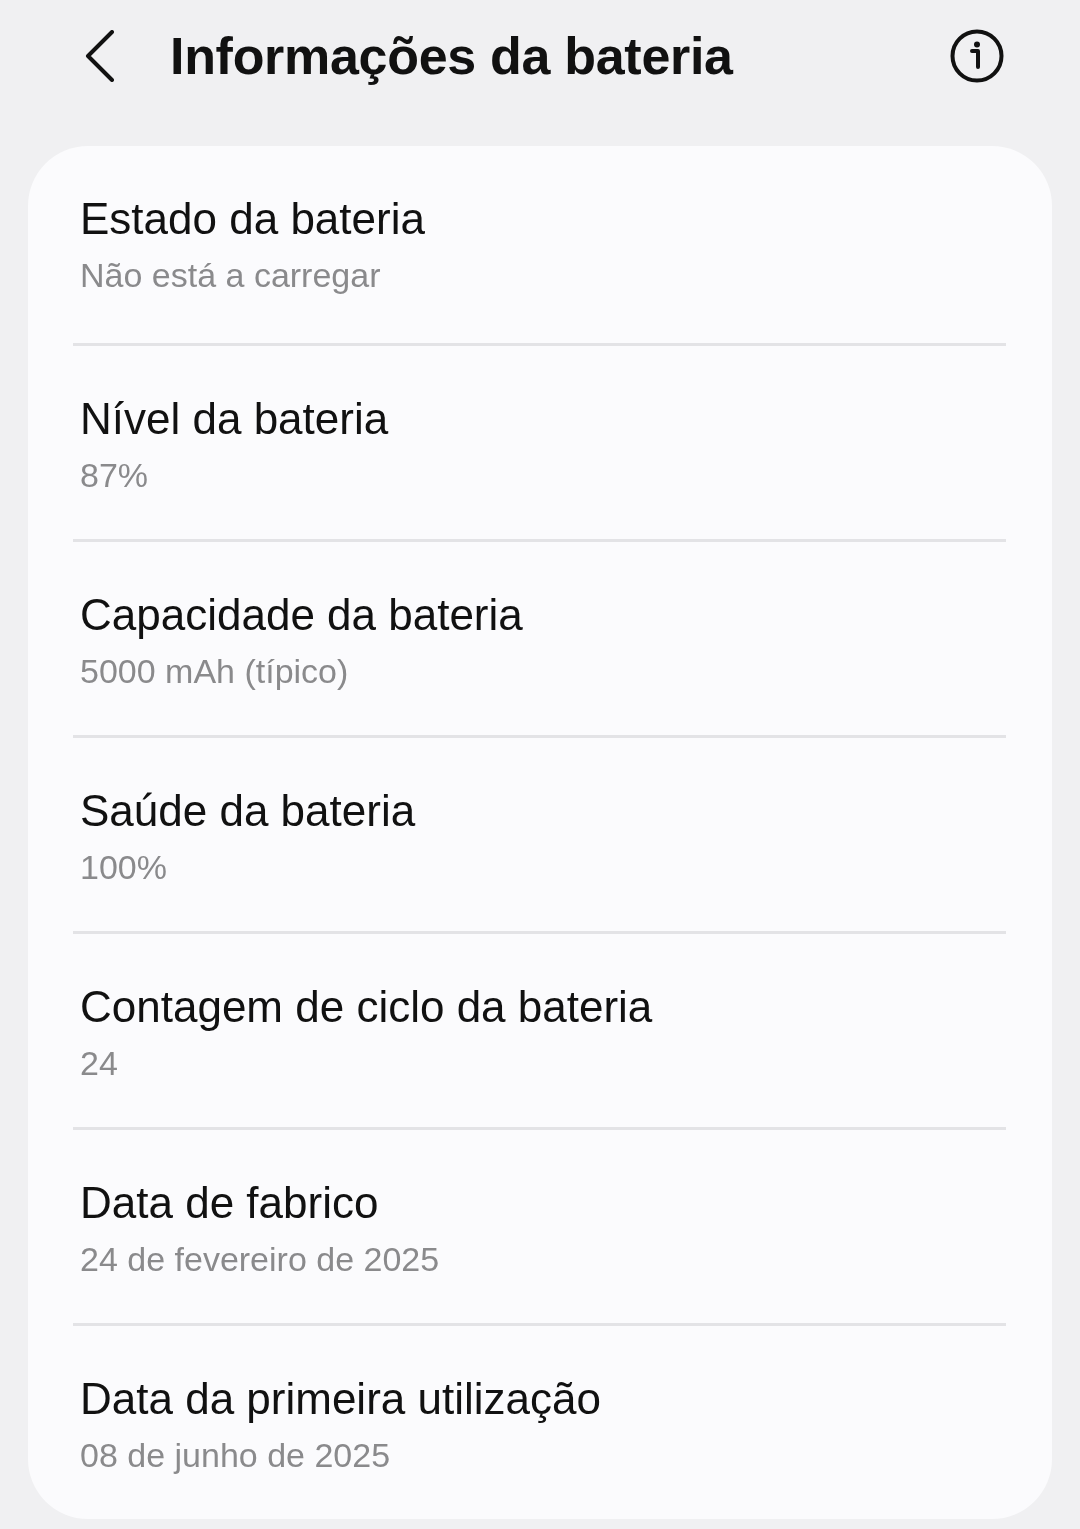 Image resolution: width=1080 pixels, height=1529 pixels. I want to click on item-value: 08 de junho de 2025, so click(235, 1455).